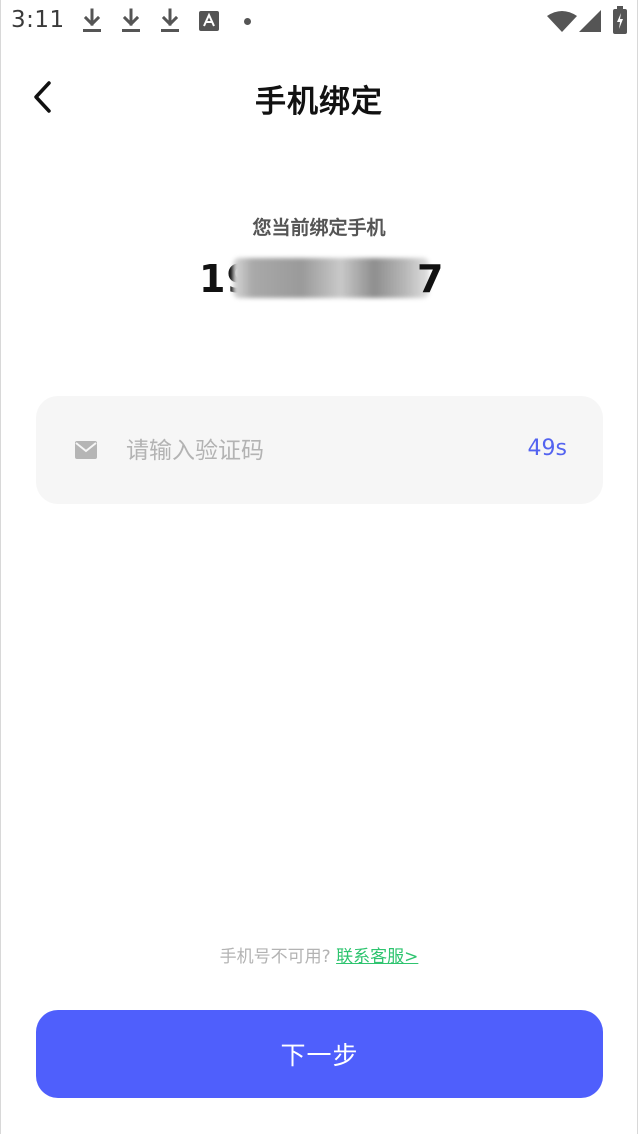 The width and height of the screenshot is (638, 1134). What do you see at coordinates (275, 957) in the screenshot?
I see `help-text: 手机号不可用?` at bounding box center [275, 957].